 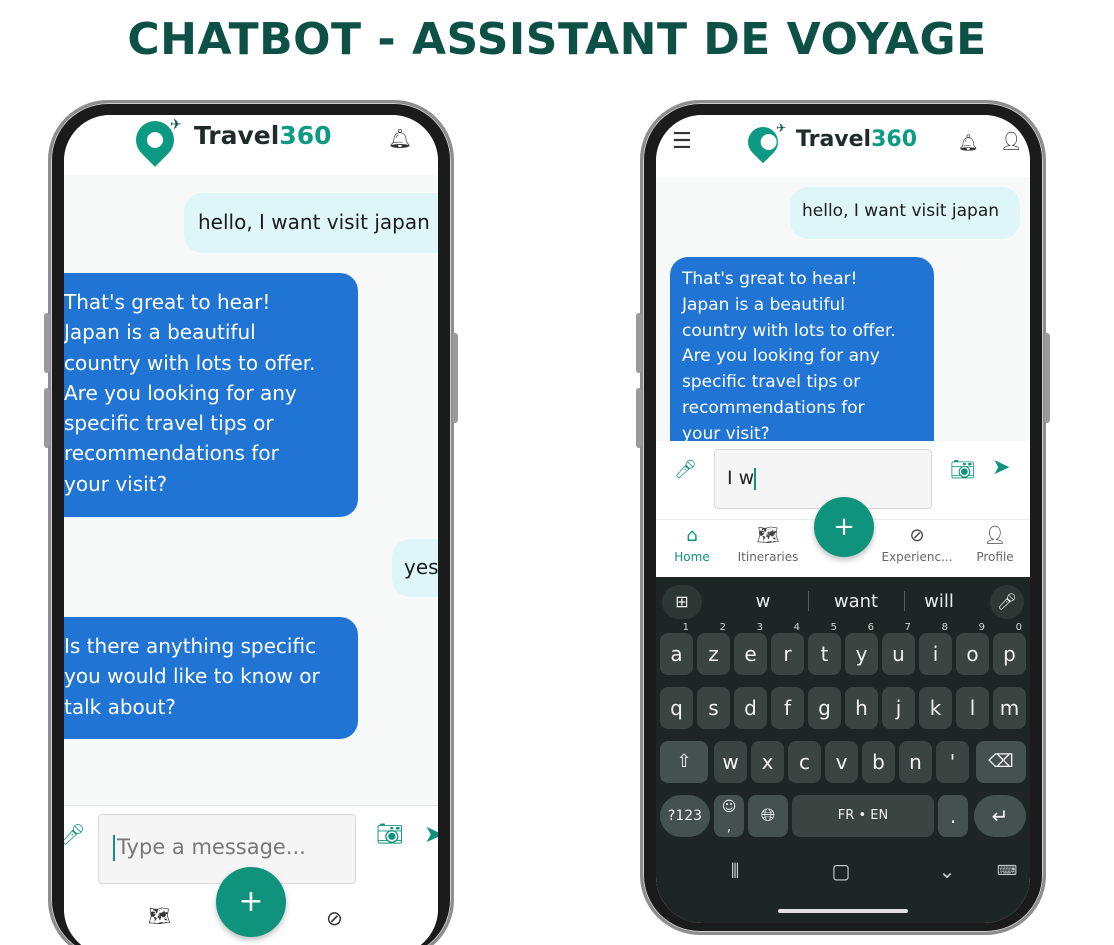 I want to click on key: v, so click(x=841, y=762).